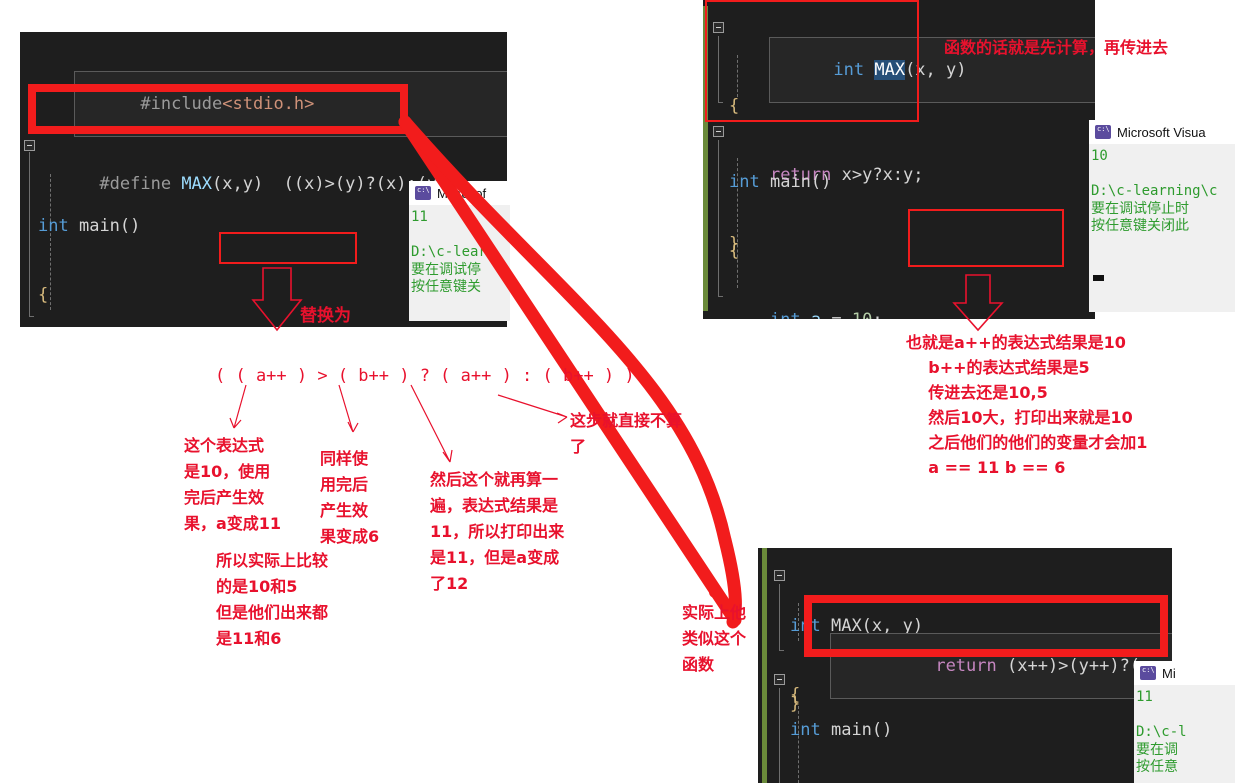 The width and height of the screenshot is (1235, 783). Describe the element at coordinates (893, 316) in the screenshot. I see `code-line-main2-int-a: int a = 10;` at that location.